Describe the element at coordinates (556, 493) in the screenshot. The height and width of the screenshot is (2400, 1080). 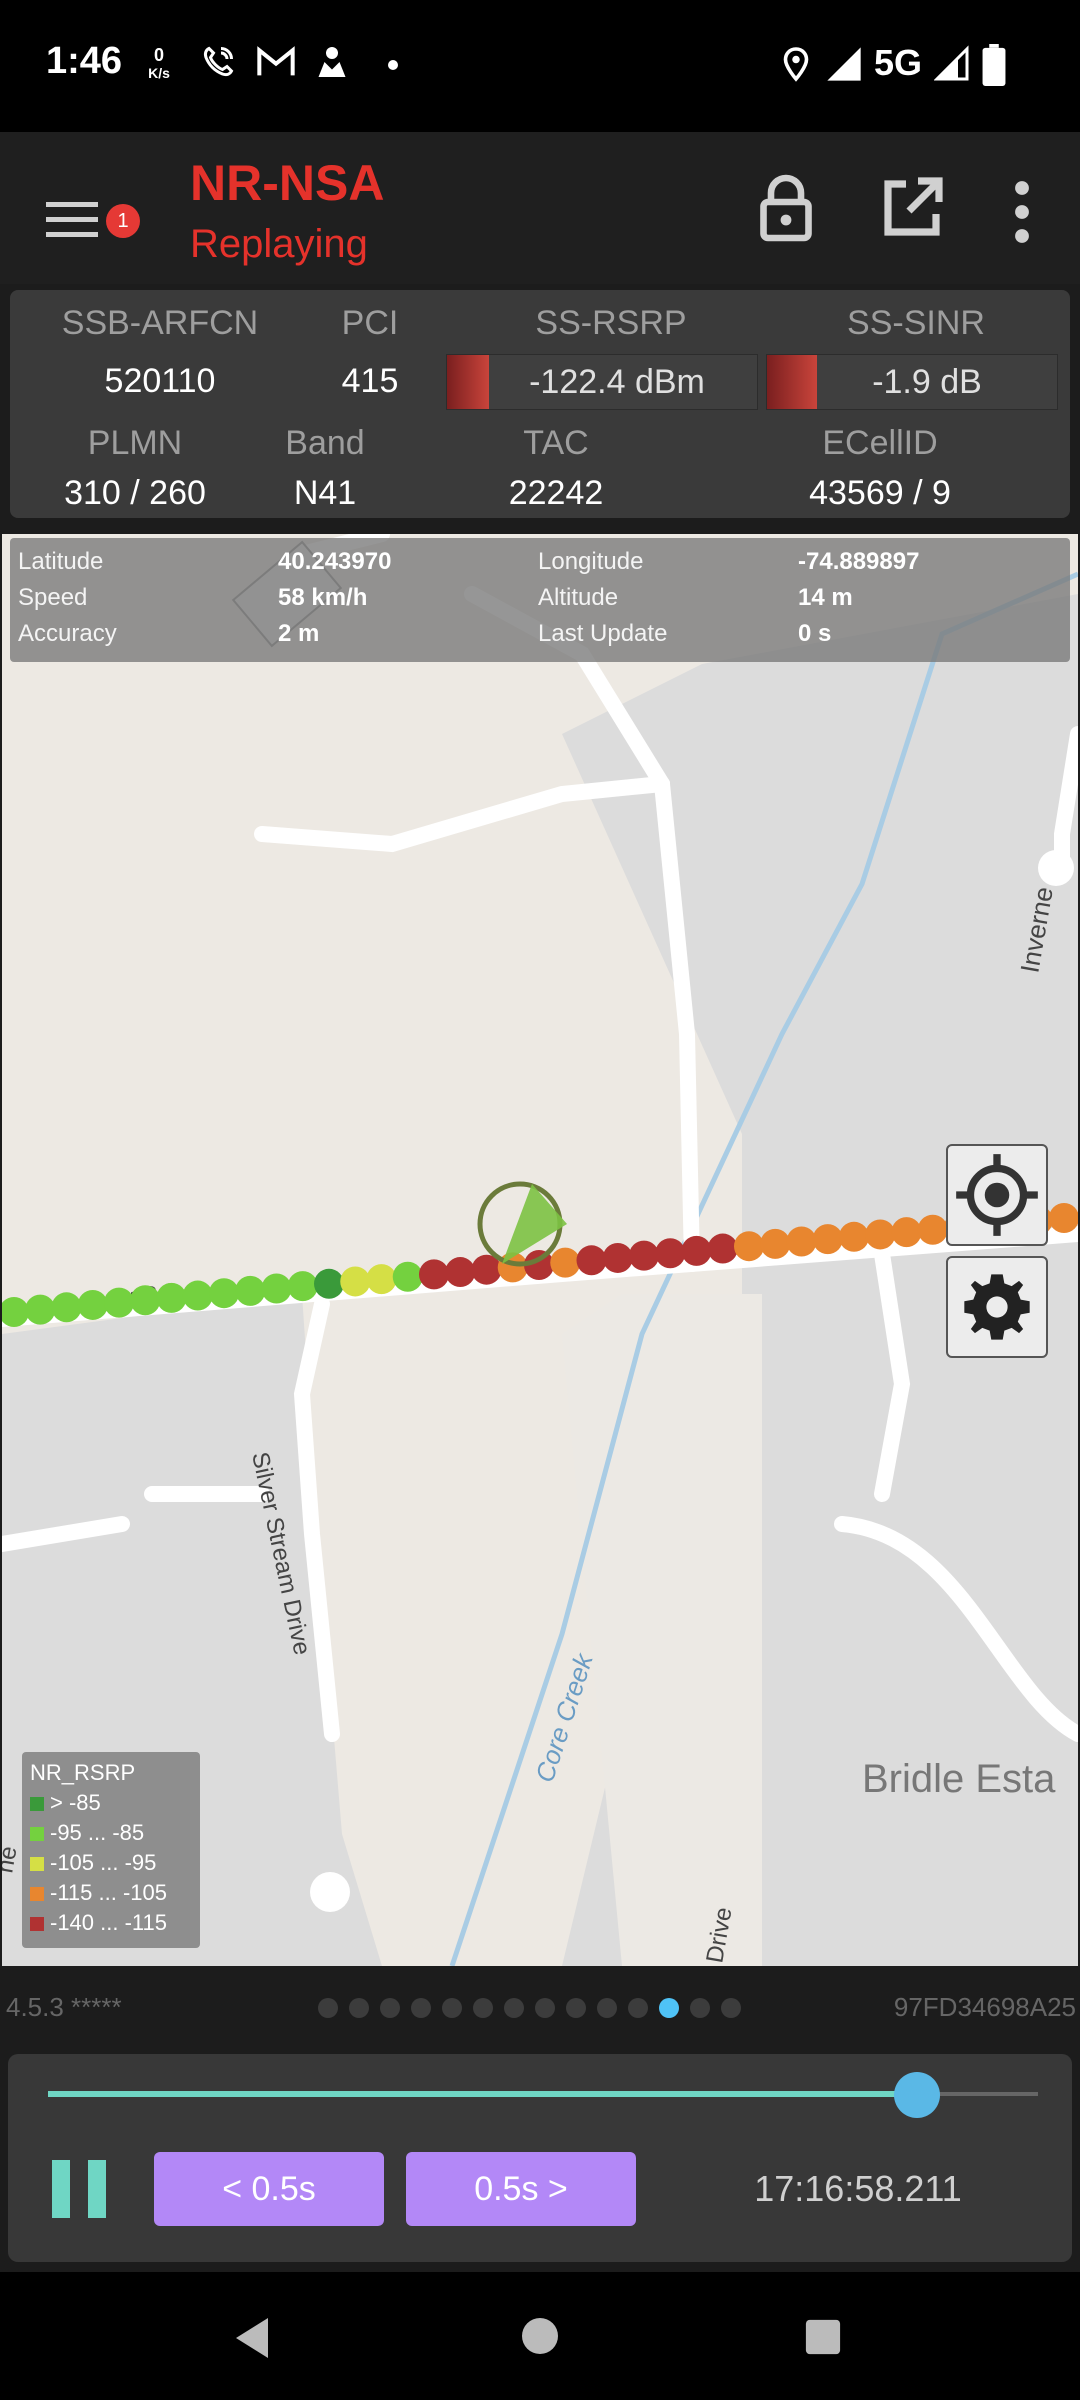
I see `tac-value: 22242` at that location.